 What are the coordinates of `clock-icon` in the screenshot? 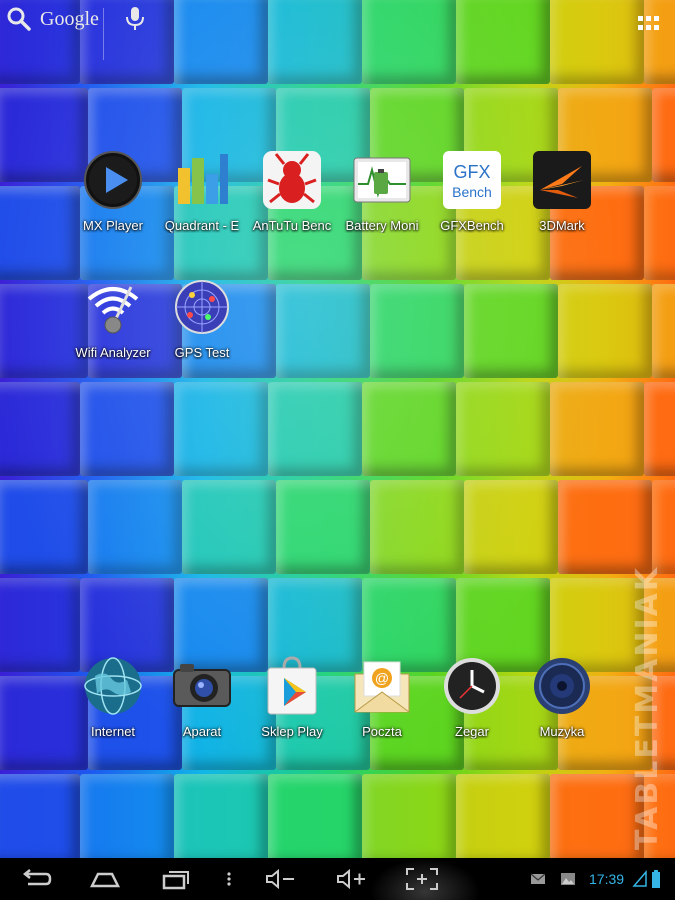 It's located at (472, 686).